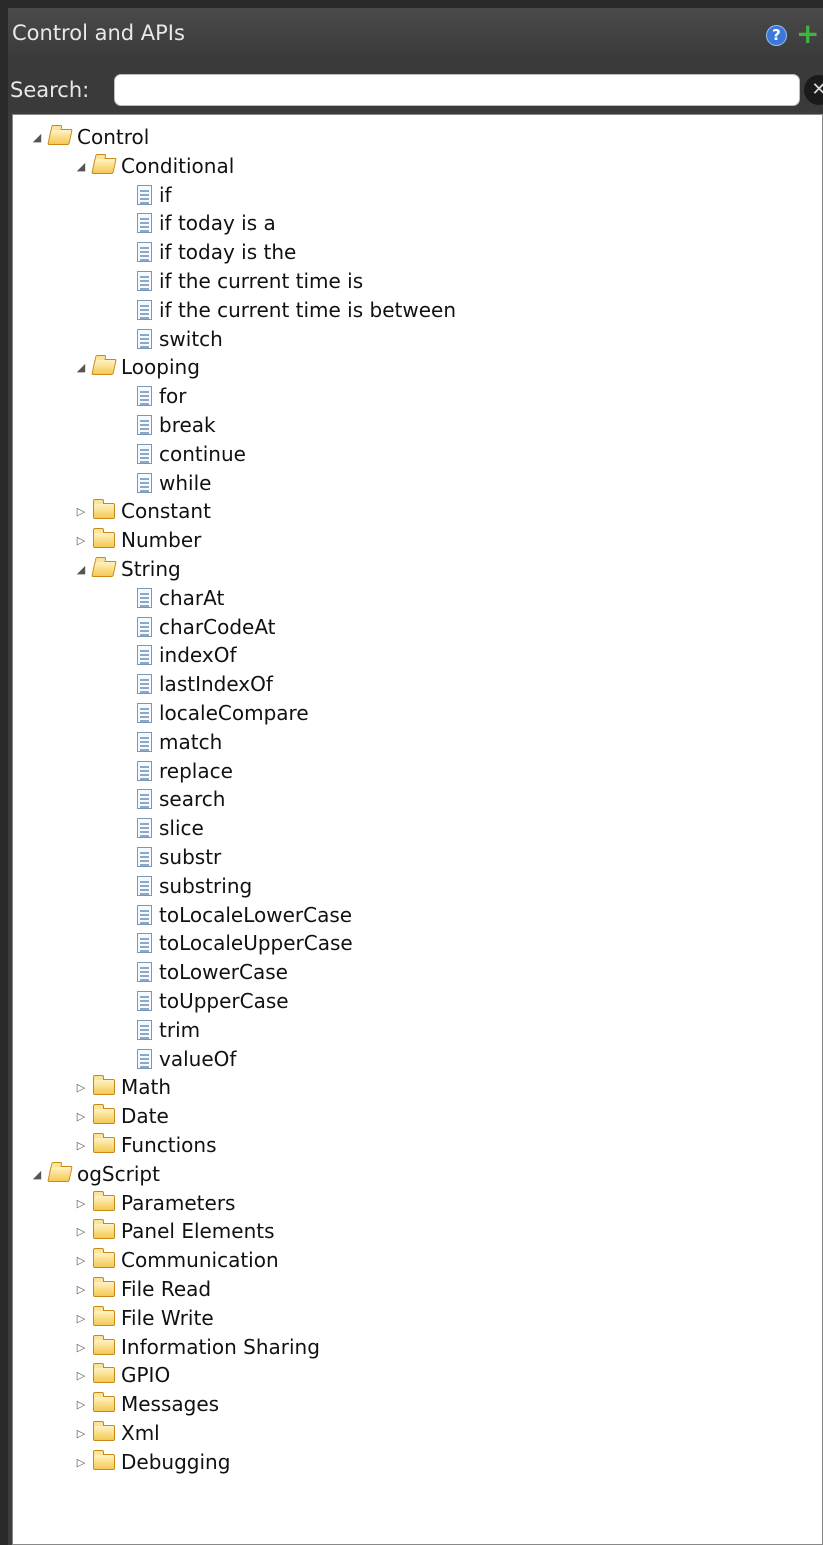 The height and width of the screenshot is (1545, 823). What do you see at coordinates (807, 34) in the screenshot?
I see `add-icon: +` at bounding box center [807, 34].